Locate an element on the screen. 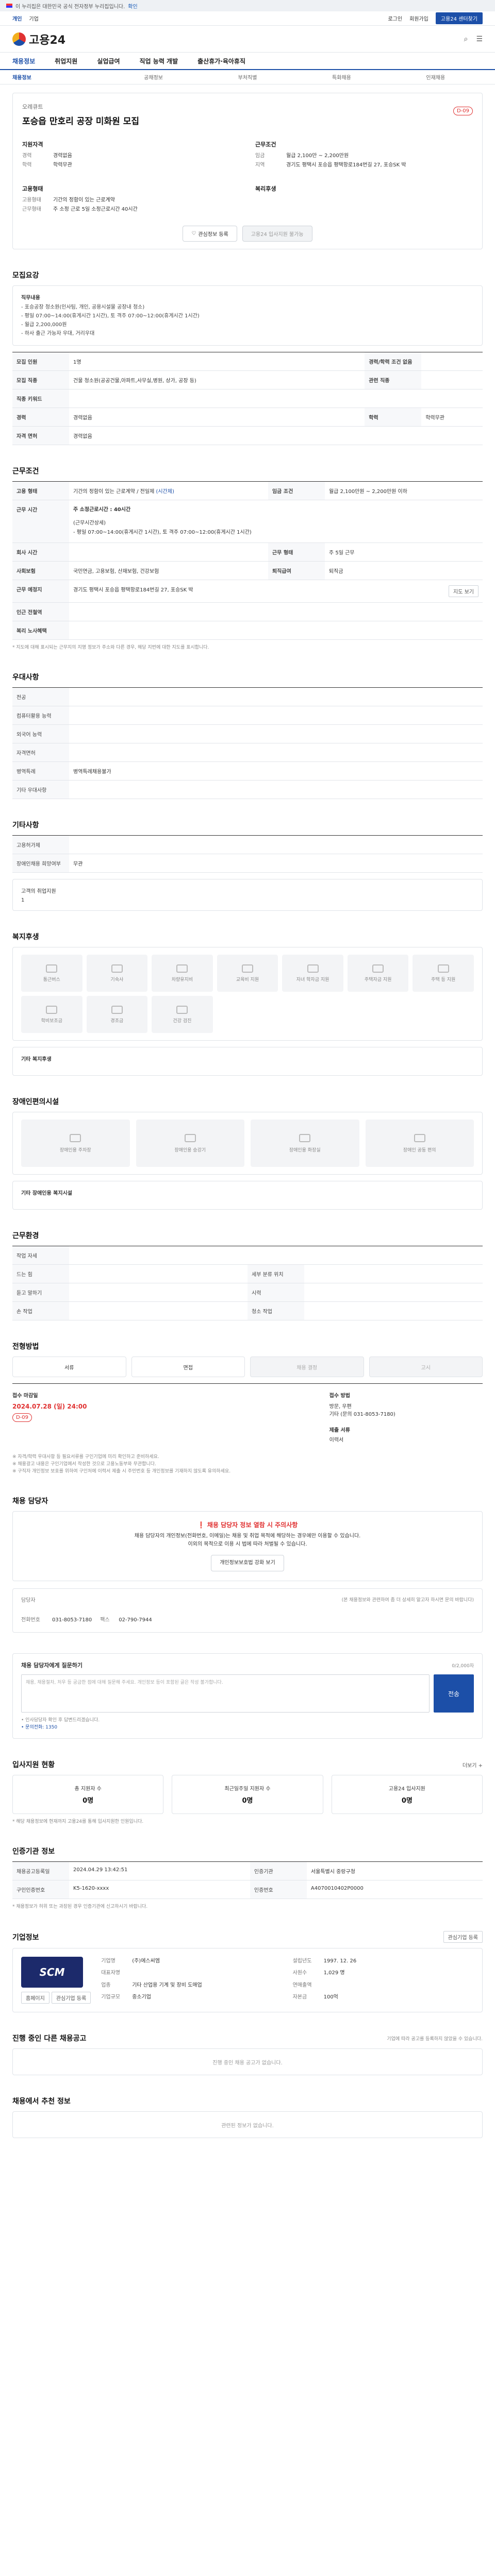  kv-val: (주)에스씨엠 is located at coordinates (146, 1961).